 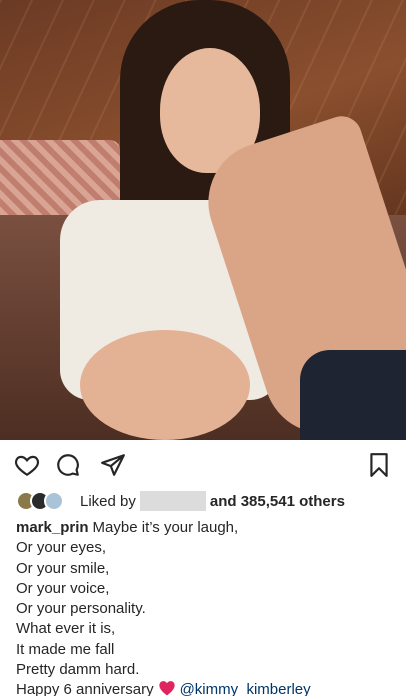 I want to click on bookmark-icon, so click(x=379, y=465).